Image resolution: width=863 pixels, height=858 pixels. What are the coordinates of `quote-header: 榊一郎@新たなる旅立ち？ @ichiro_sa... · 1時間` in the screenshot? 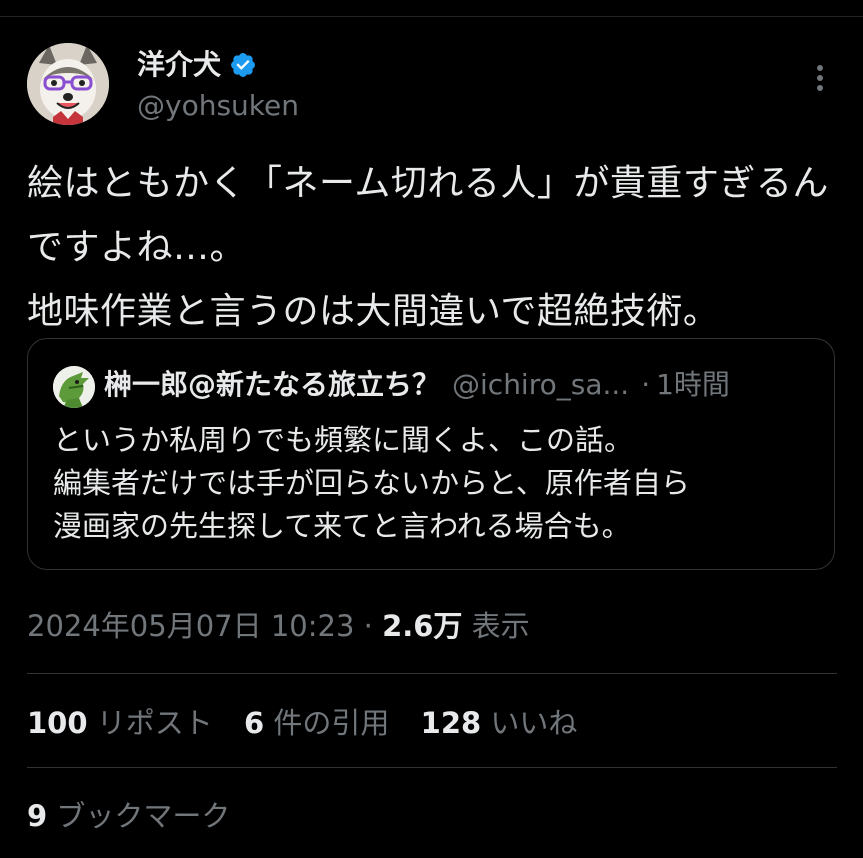 It's located at (417, 385).